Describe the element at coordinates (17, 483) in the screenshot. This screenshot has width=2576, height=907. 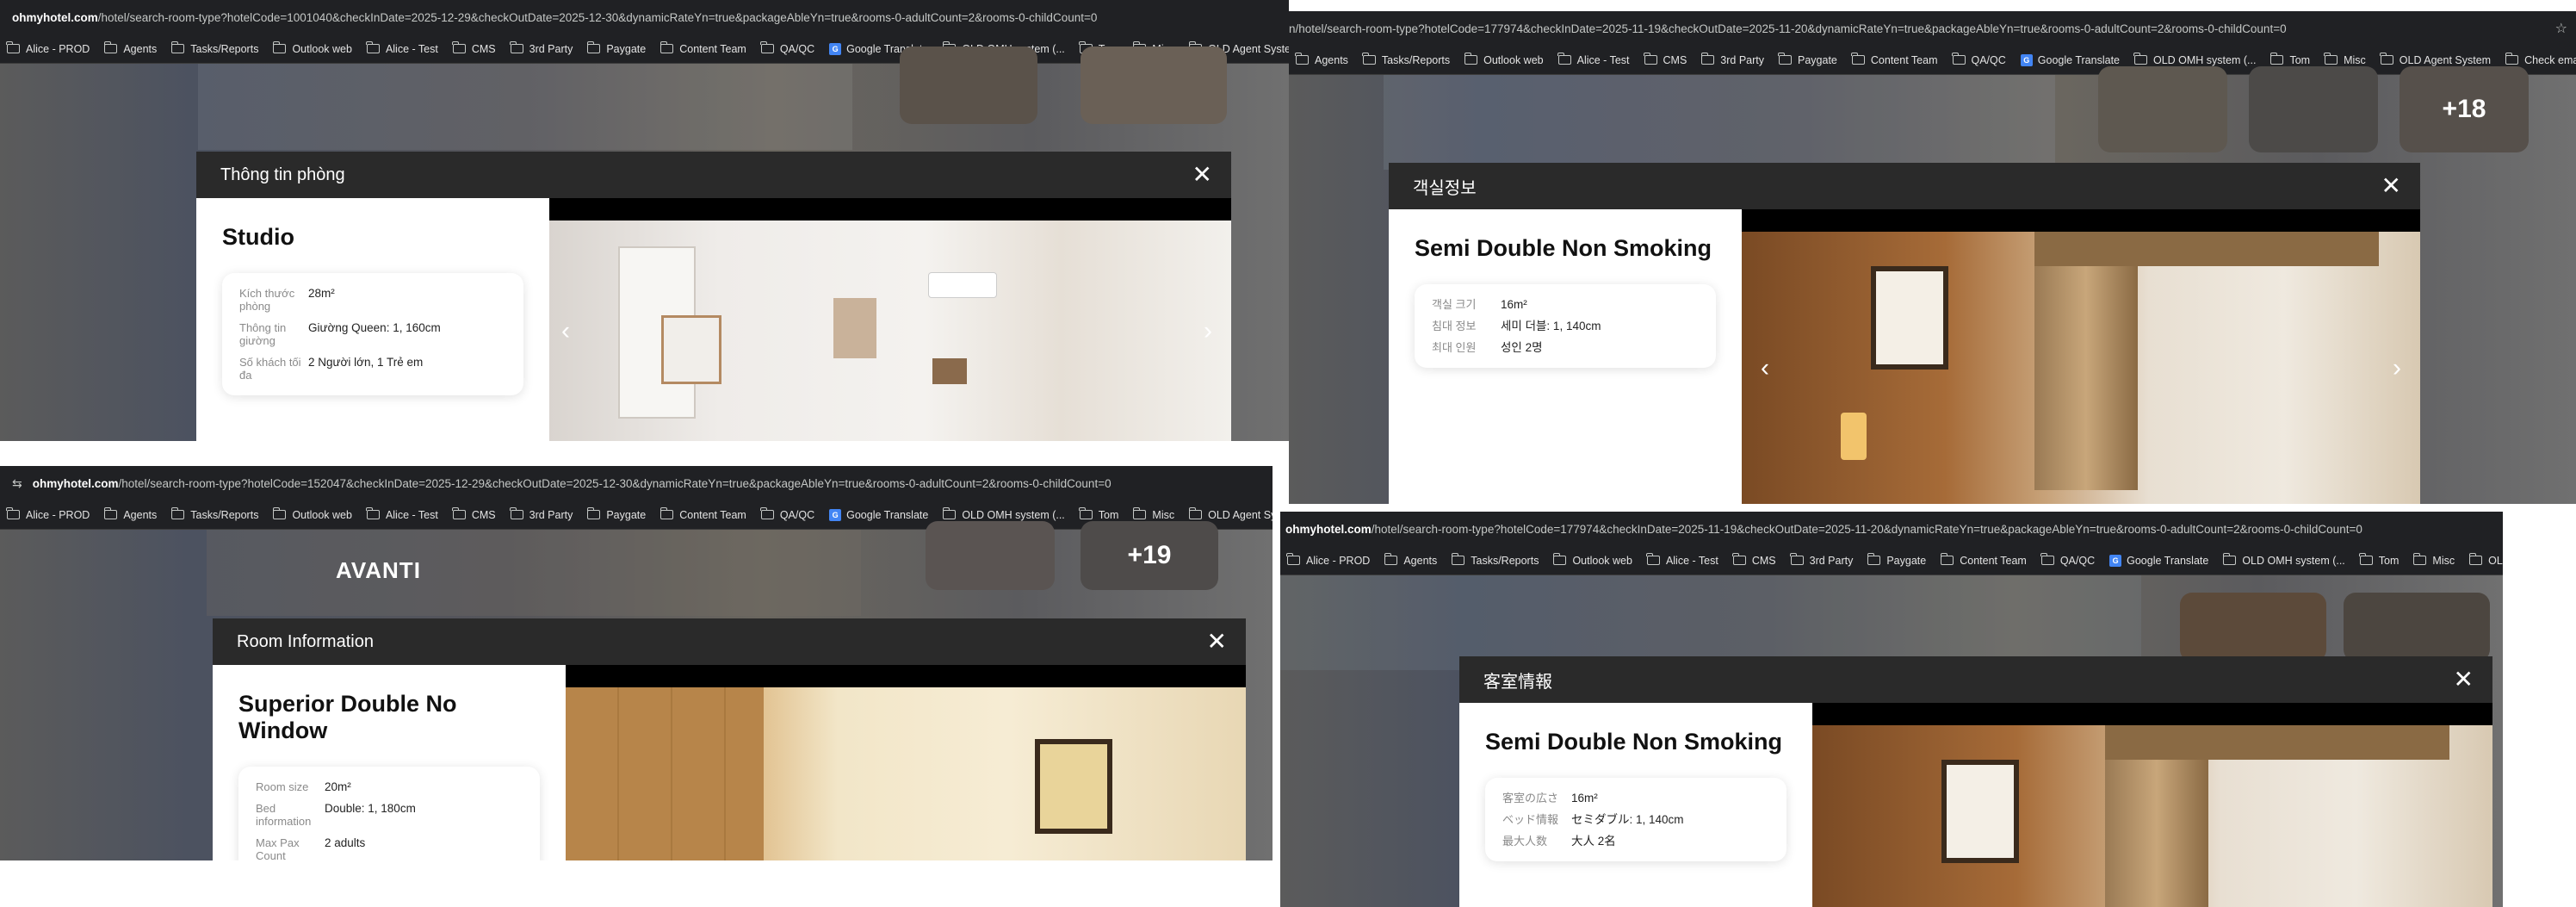
I see `site-settings-icon: ⇆` at that location.